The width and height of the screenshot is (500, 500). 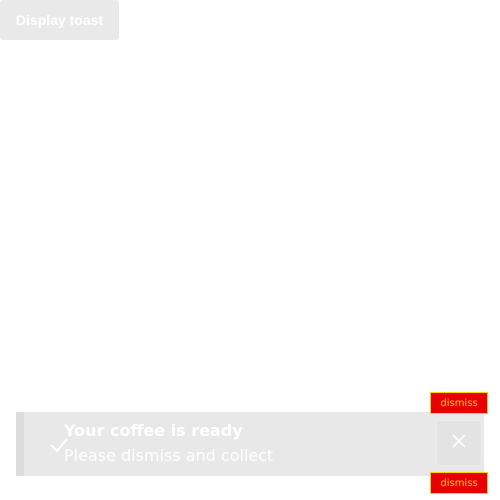 What do you see at coordinates (459, 403) in the screenshot?
I see `dismiss-tooltip-top: dismiss` at bounding box center [459, 403].